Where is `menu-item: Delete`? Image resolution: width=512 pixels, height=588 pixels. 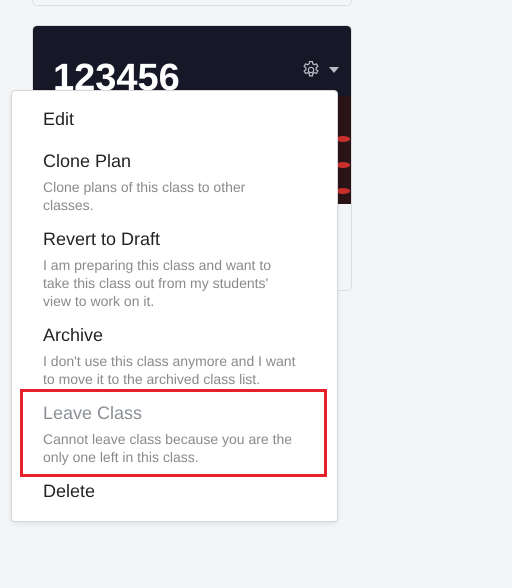 menu-item: Delete is located at coordinates (174, 491).